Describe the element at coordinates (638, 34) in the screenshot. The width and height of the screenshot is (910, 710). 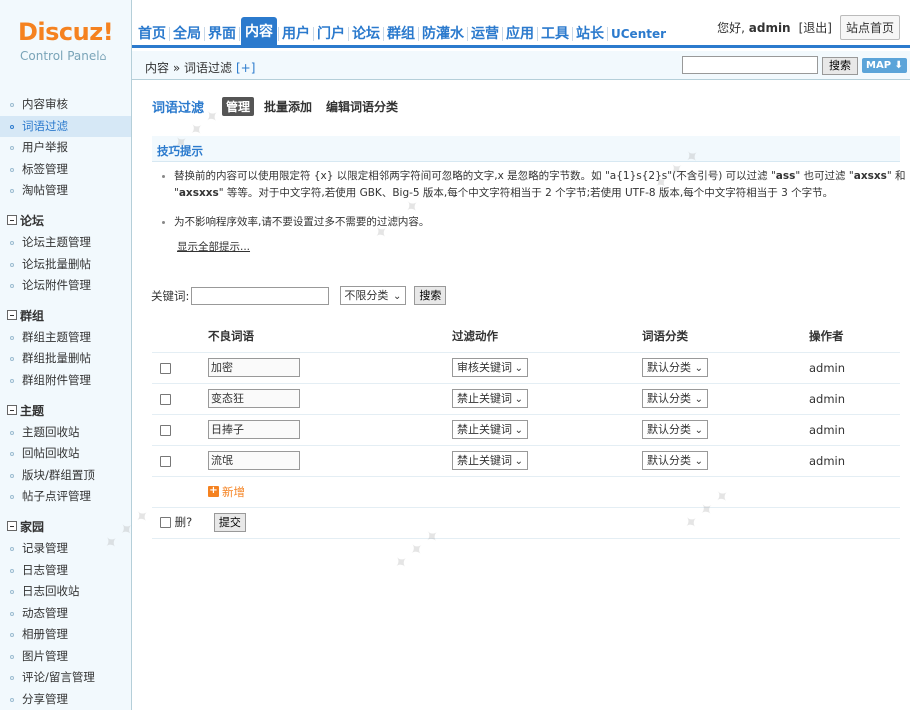
I see `nav-item: UCenter` at that location.